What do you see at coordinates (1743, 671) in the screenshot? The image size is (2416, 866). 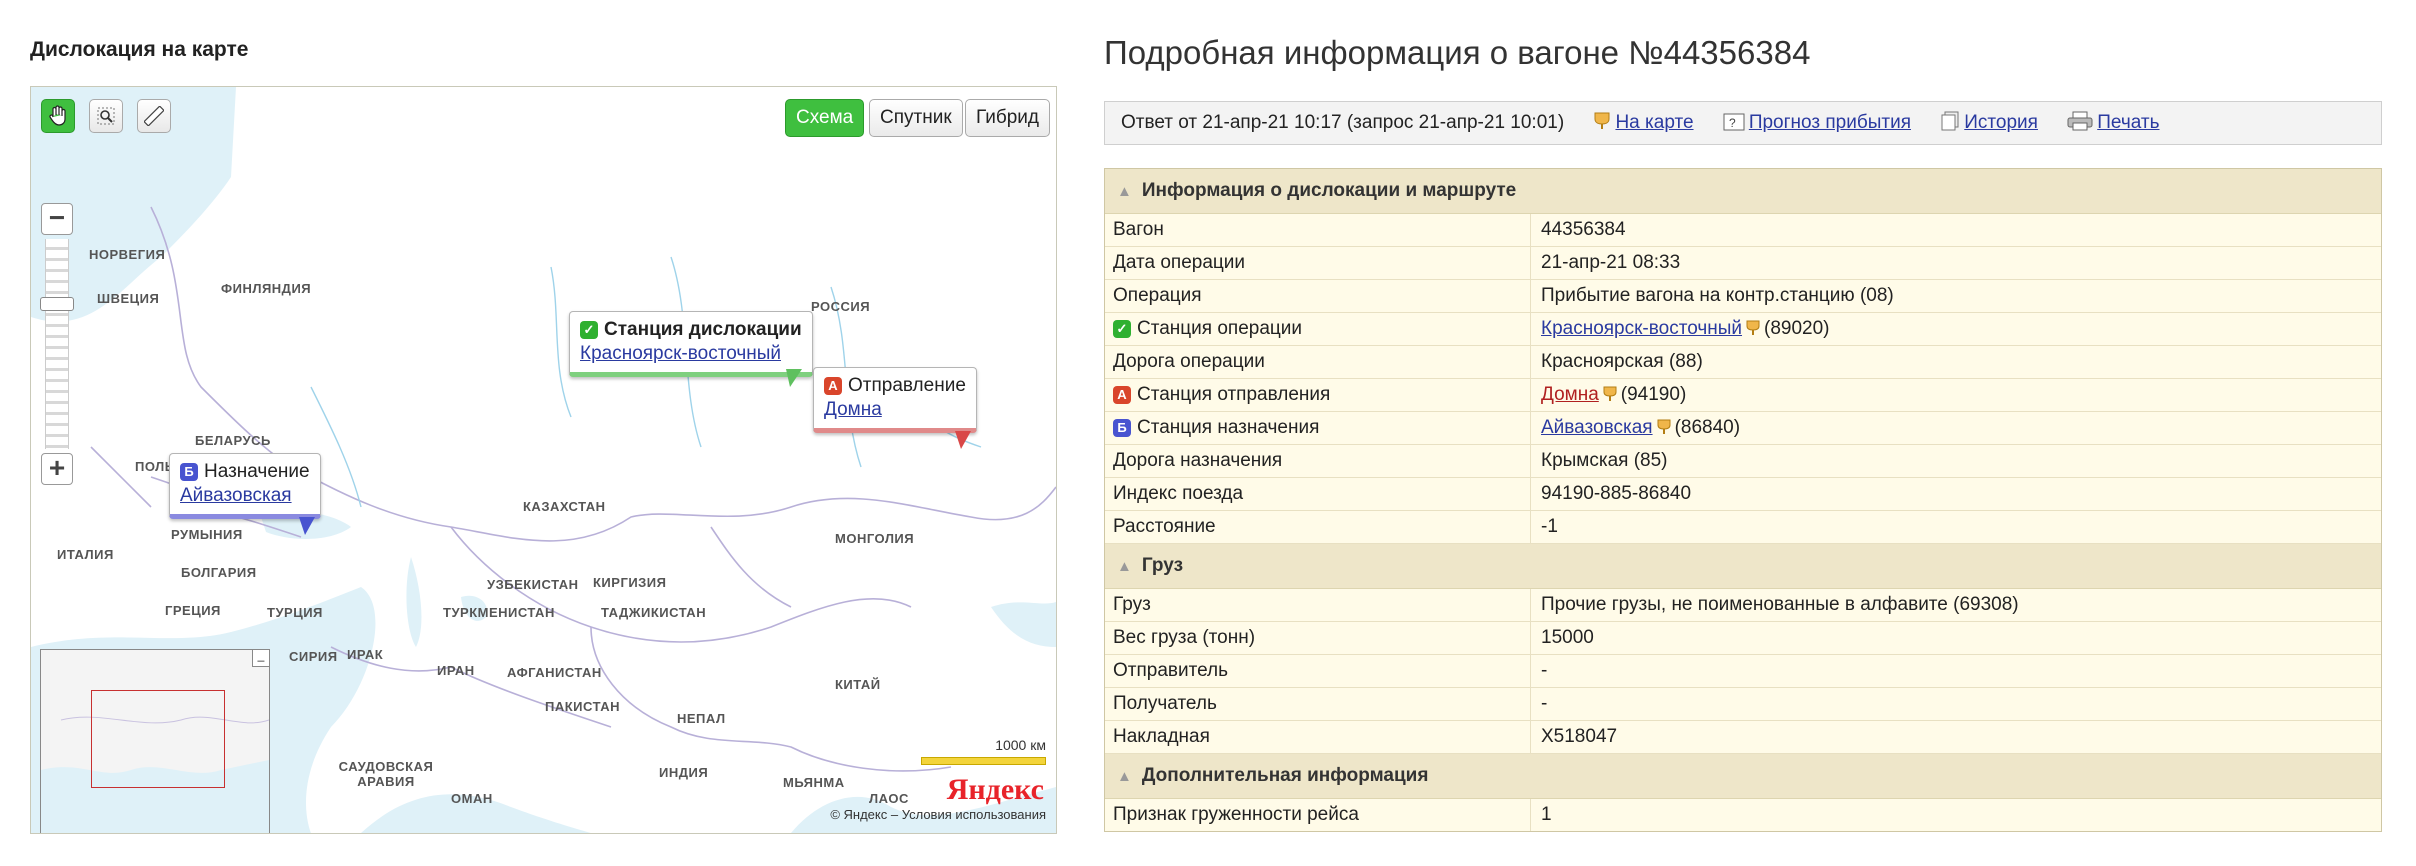 I see `table-row: Отправитель -` at bounding box center [1743, 671].